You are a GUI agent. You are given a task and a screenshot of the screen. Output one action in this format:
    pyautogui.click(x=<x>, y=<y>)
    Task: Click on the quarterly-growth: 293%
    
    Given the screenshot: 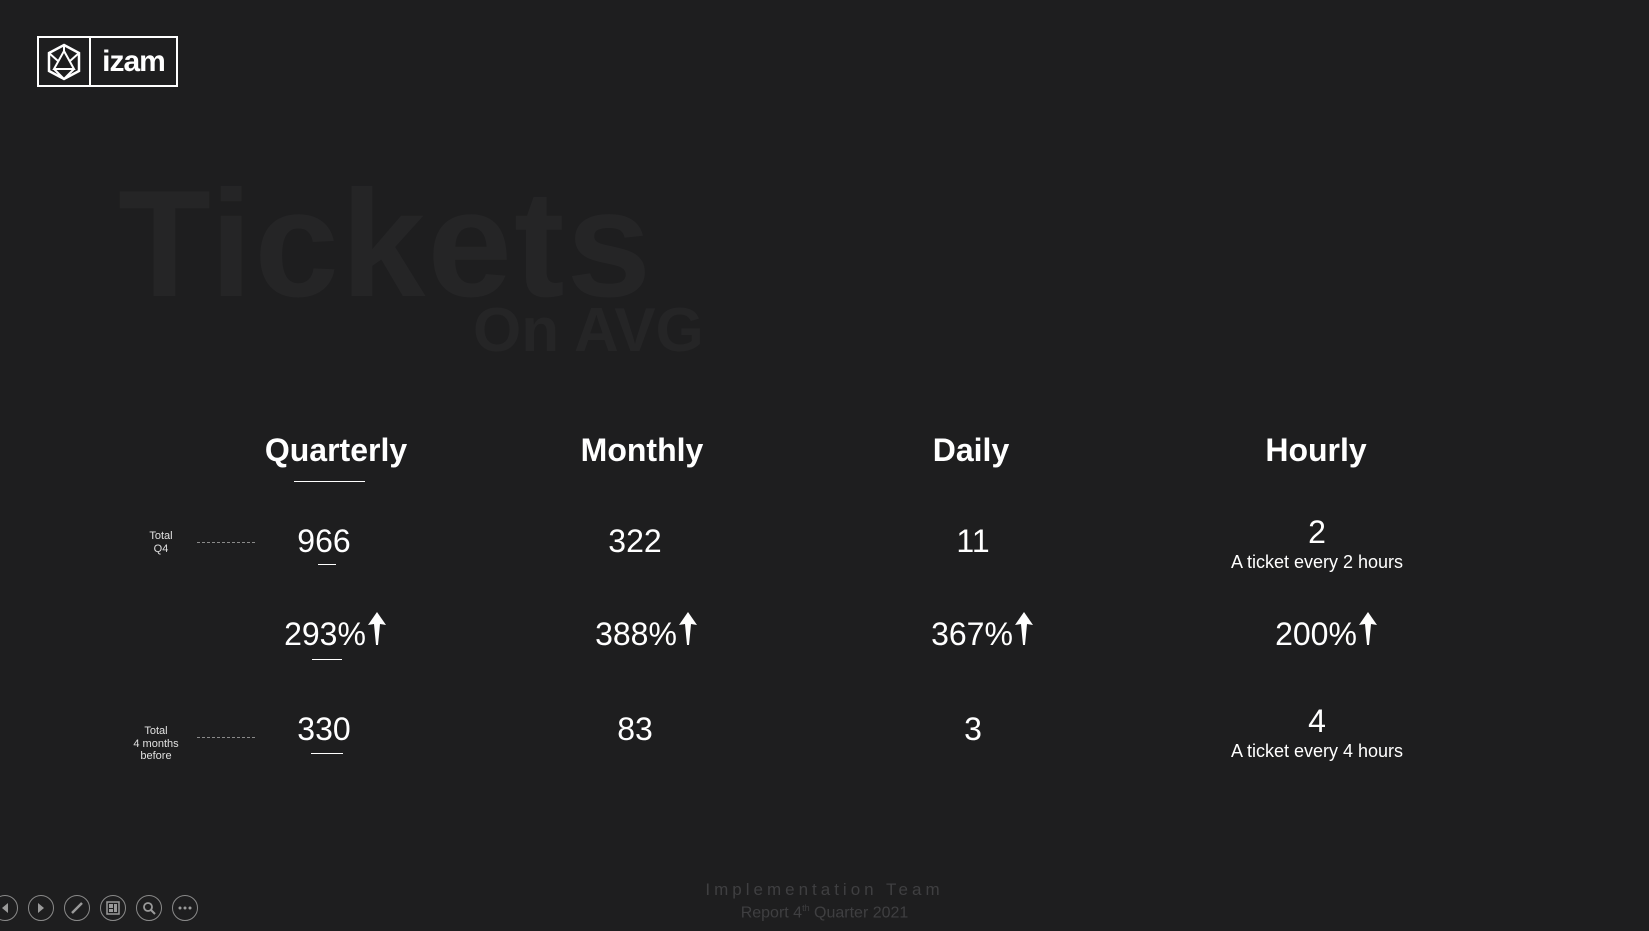 What is the action you would take?
    pyautogui.click(x=335, y=631)
    